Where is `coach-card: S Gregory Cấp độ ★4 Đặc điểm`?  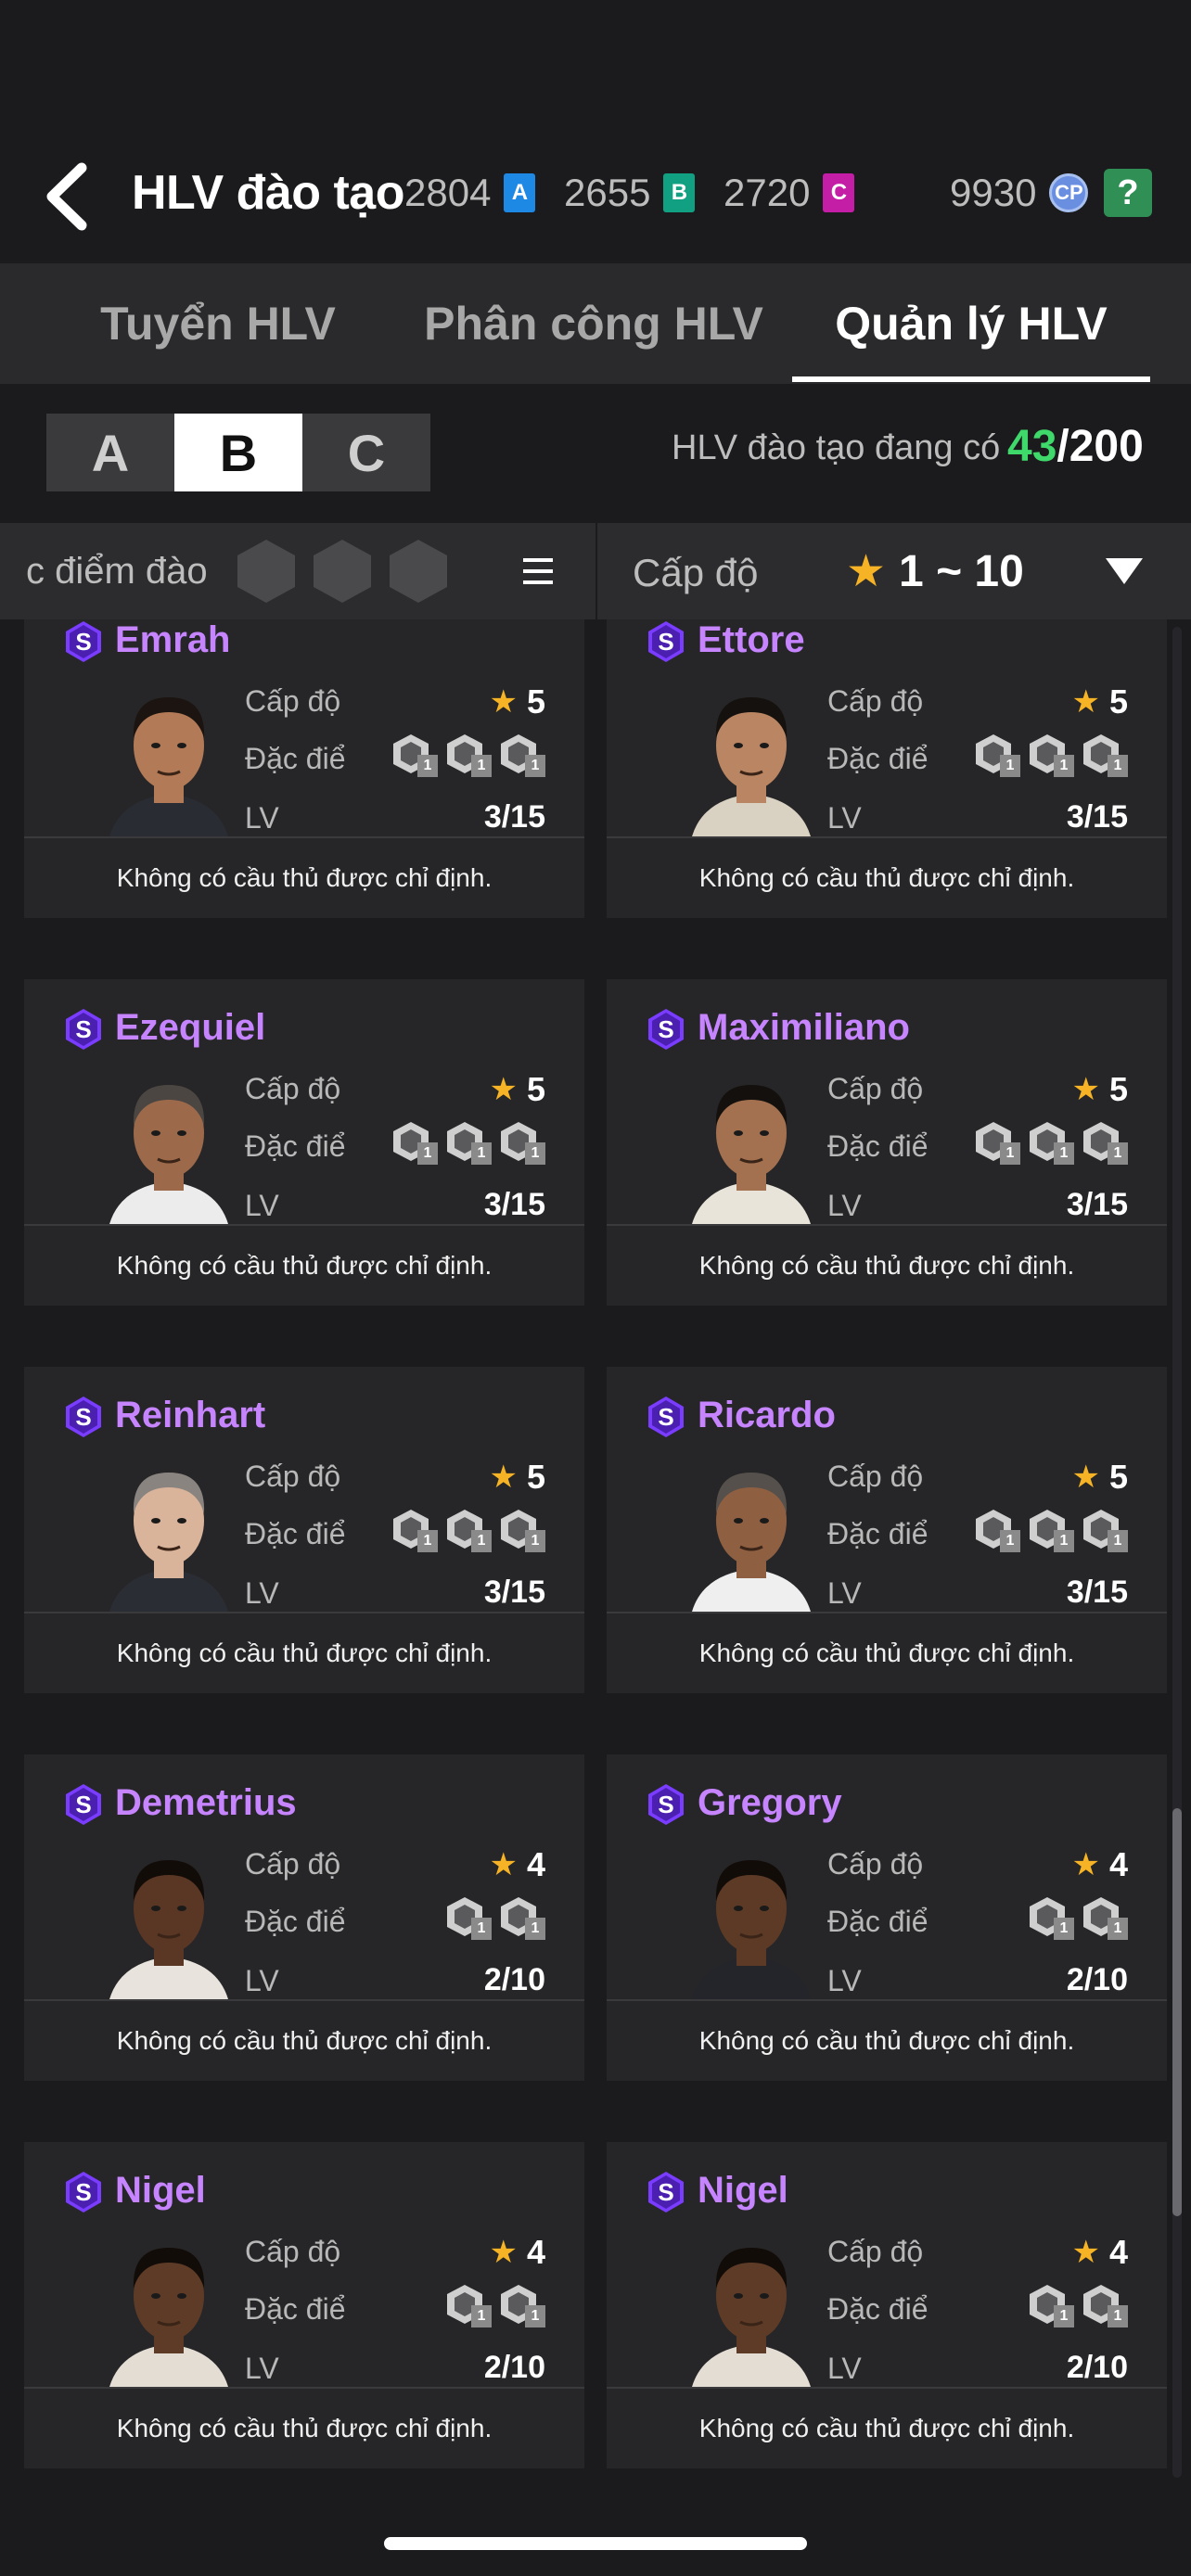
coach-card: S Gregory Cấp độ ★4 Đặc điểm is located at coordinates (887, 1917).